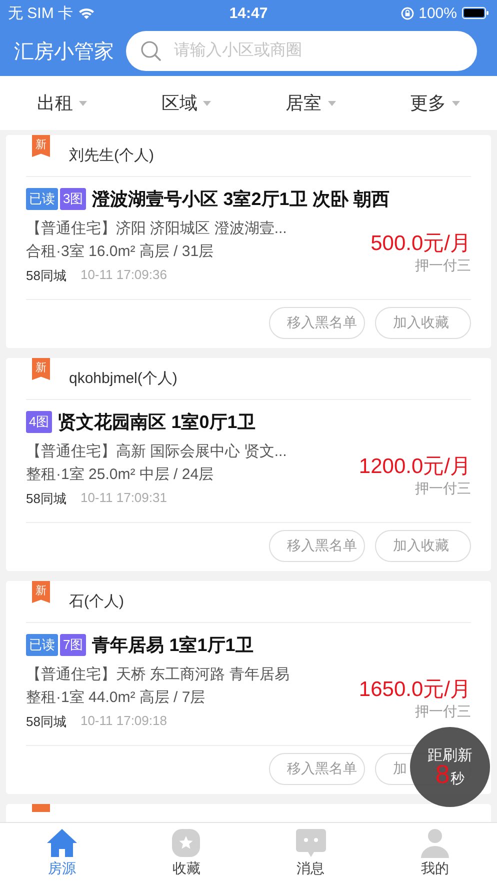 The height and width of the screenshot is (883, 497). Describe the element at coordinates (414, 467) in the screenshot. I see `price-text: 1200.0元/月` at that location.